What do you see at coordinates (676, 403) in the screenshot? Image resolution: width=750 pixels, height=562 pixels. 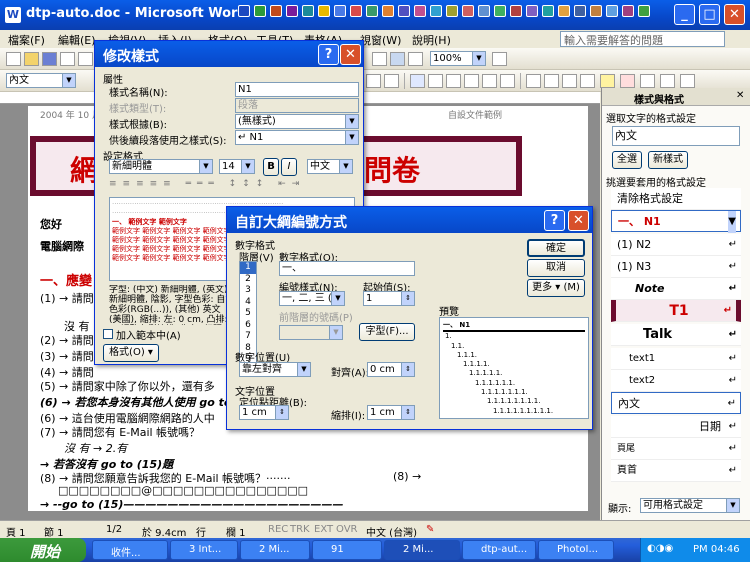 I see `style-item-normal: 內文 ↵` at bounding box center [676, 403].